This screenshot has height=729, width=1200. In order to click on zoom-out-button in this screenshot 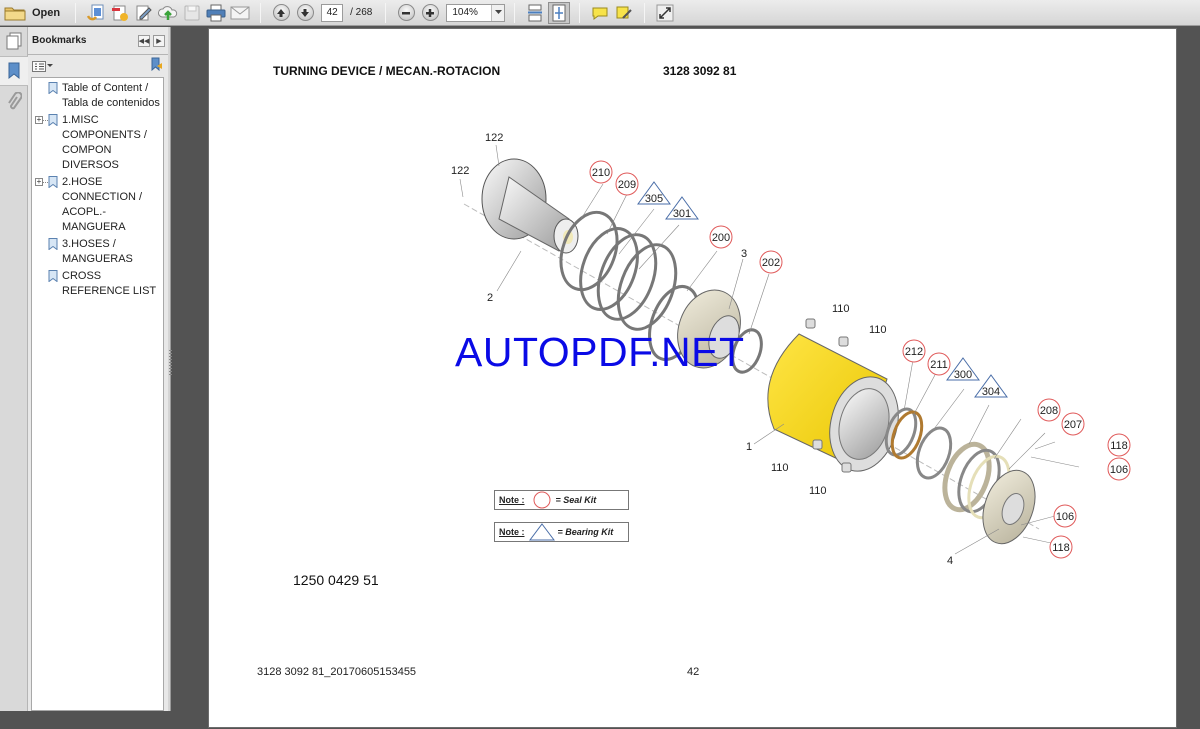, I will do `click(406, 13)`.